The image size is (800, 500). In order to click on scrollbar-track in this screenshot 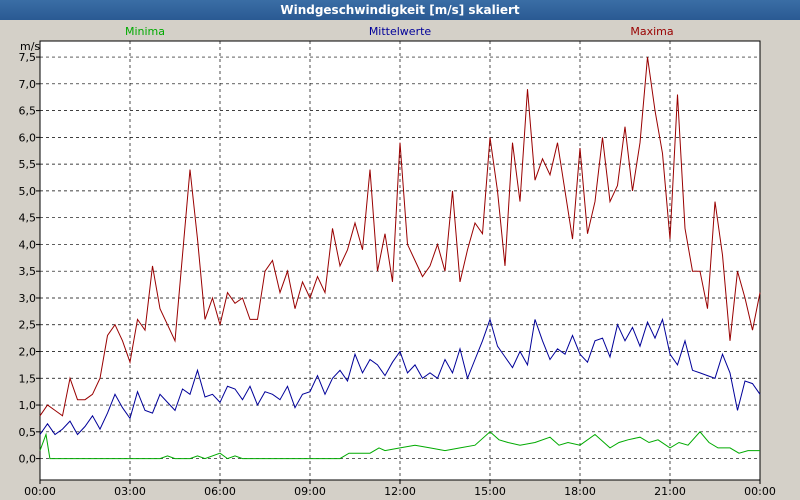, I will do `click(790, 260)`.